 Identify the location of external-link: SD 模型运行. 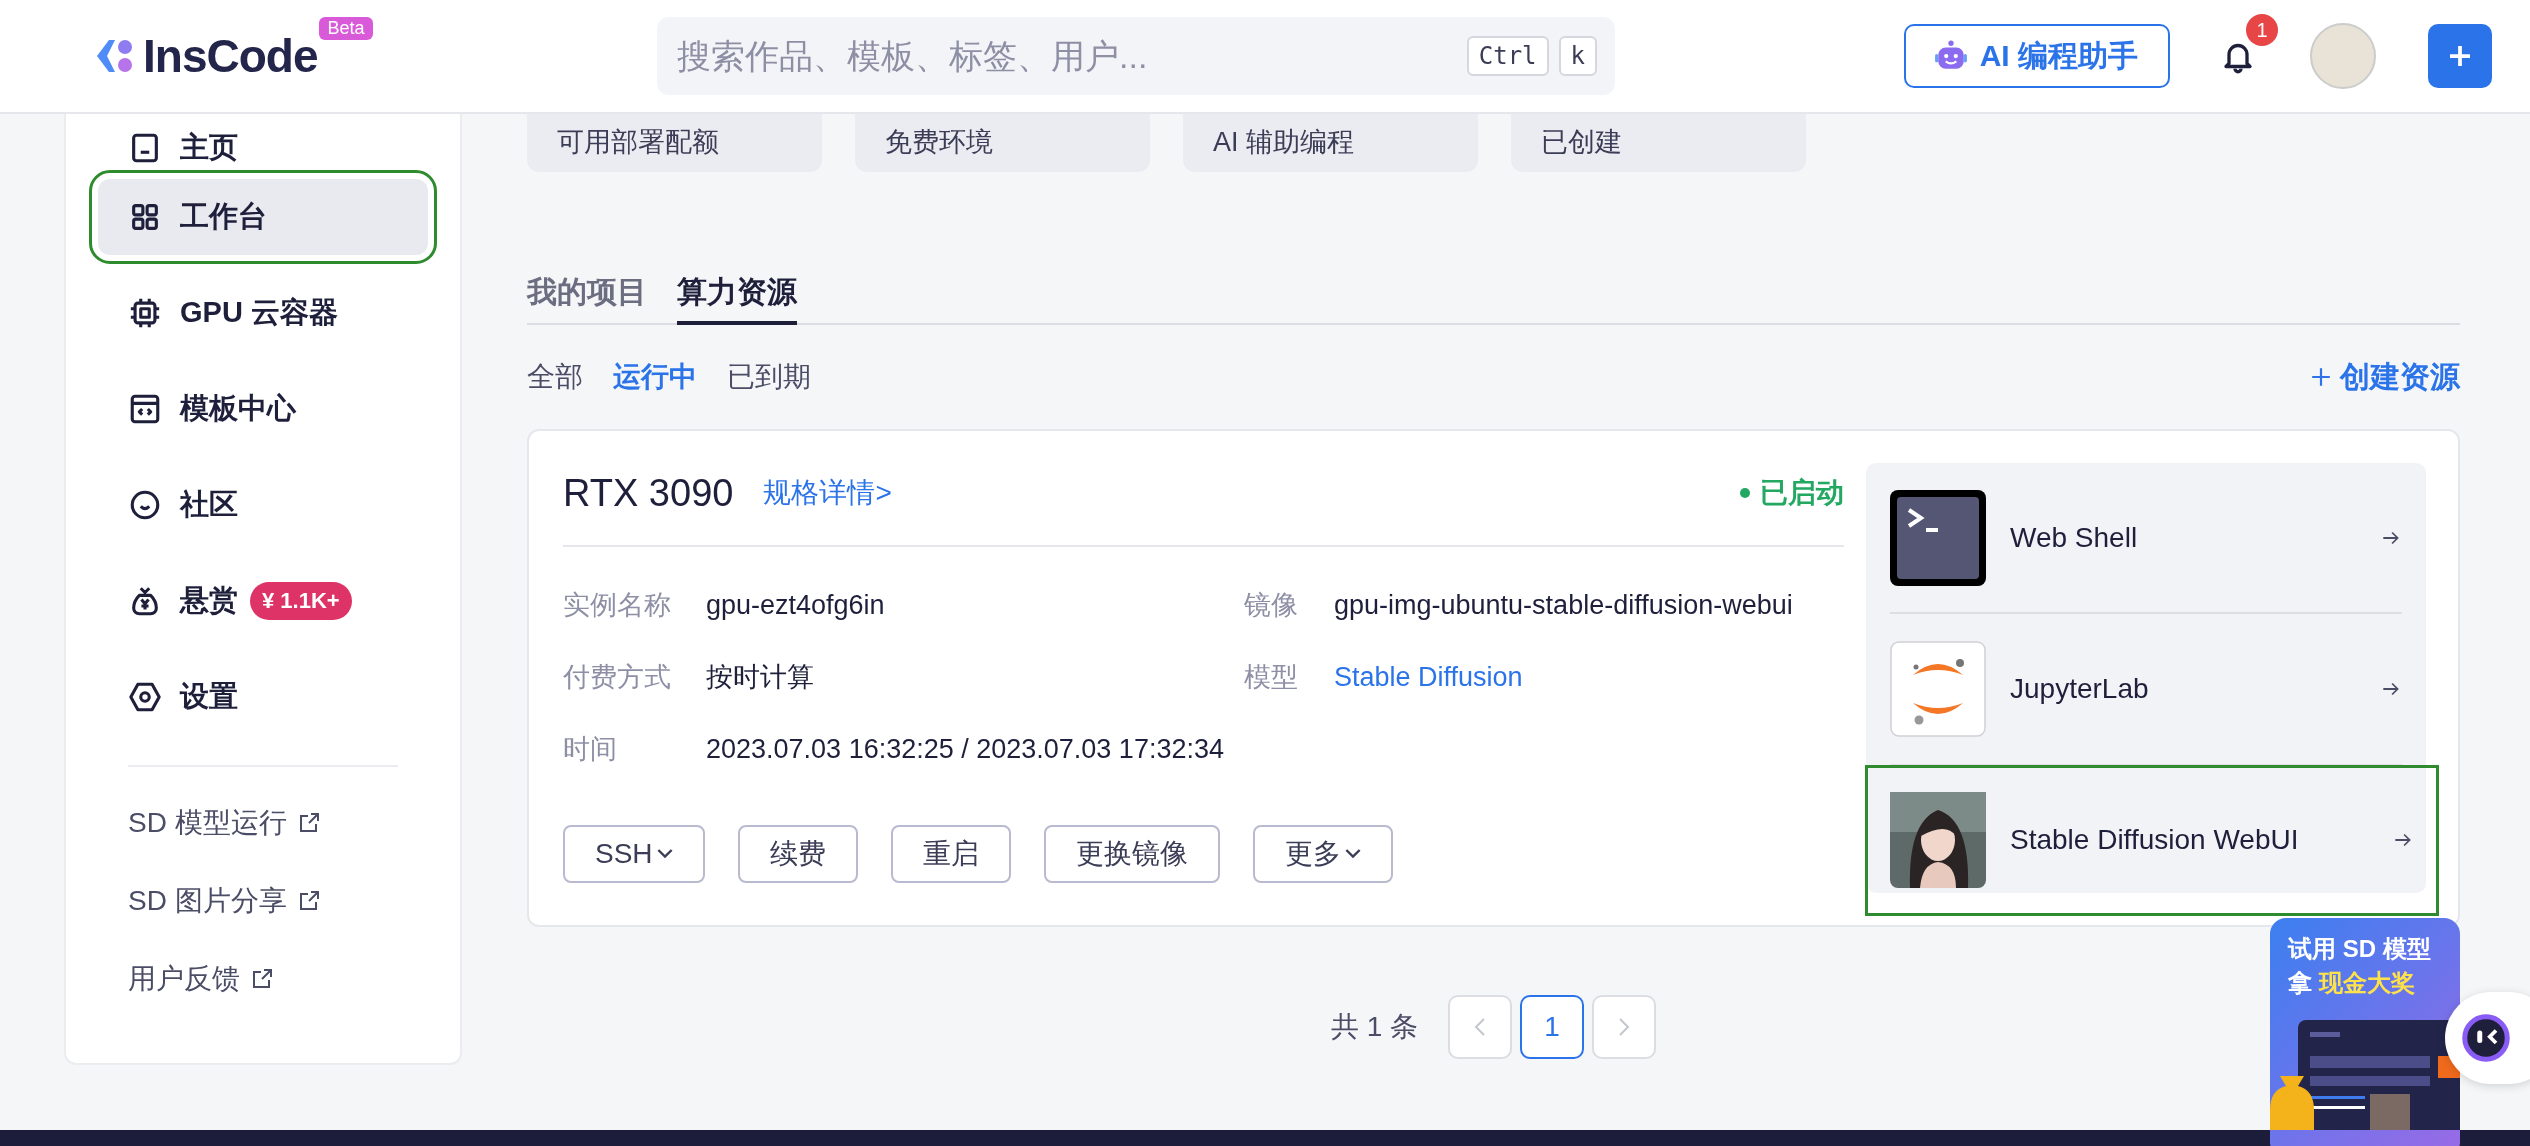
(263, 823).